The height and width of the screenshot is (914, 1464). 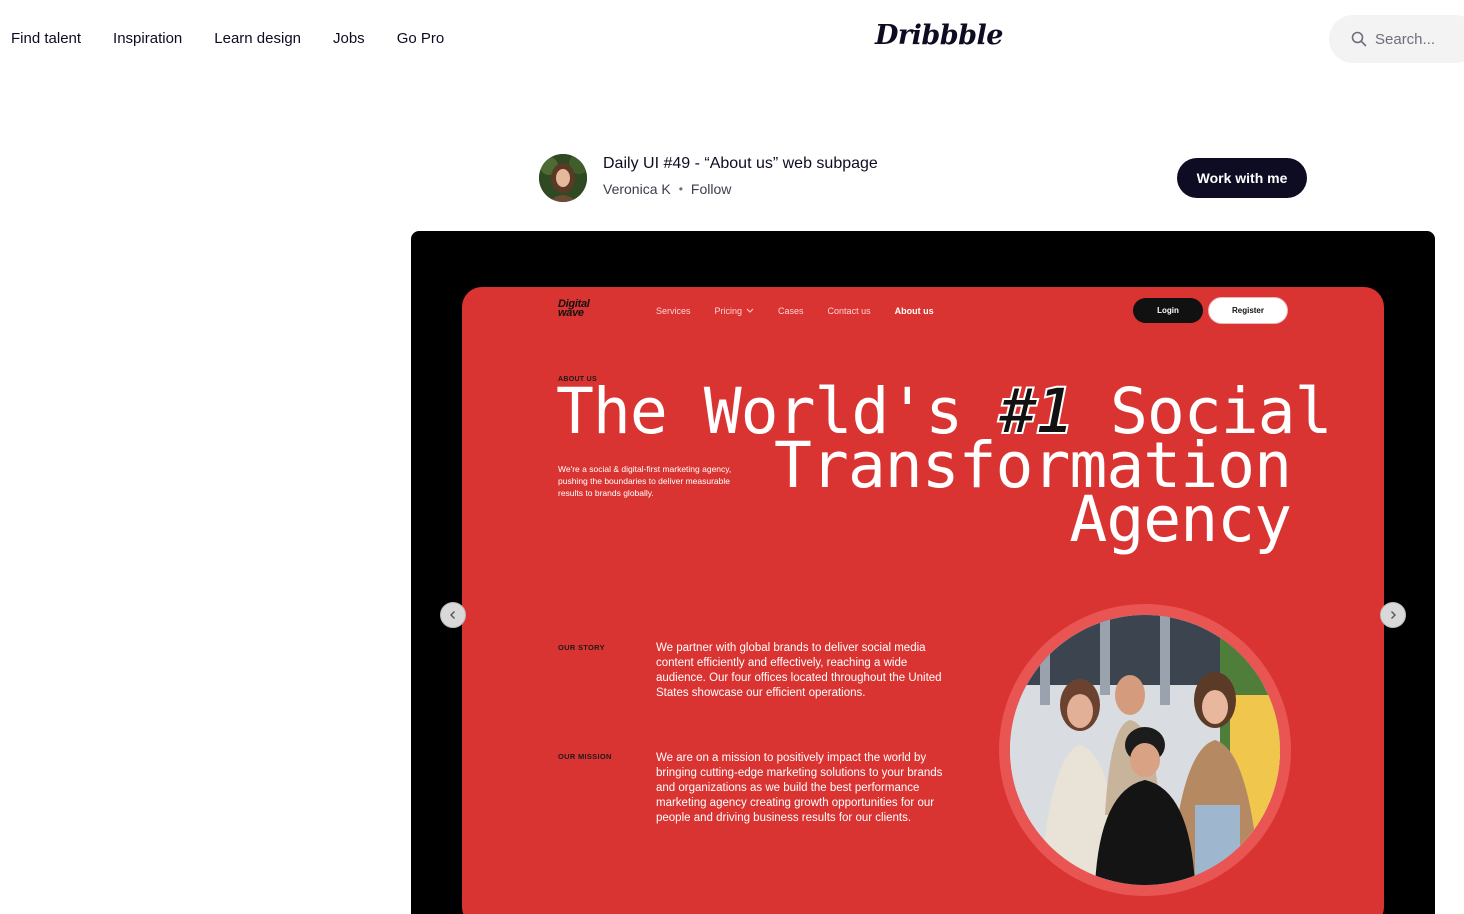 I want to click on team-photo-frame, so click(x=1145, y=750).